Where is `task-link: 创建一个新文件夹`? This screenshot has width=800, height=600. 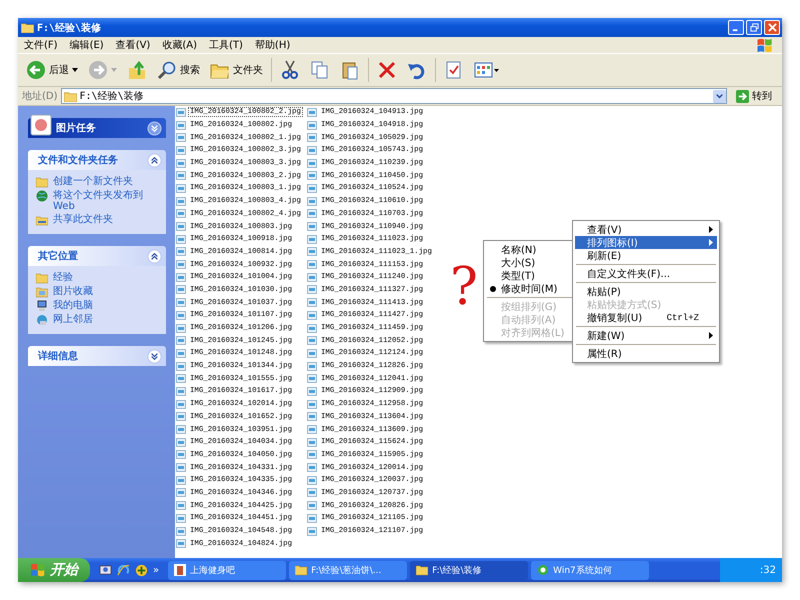 task-link: 创建一个新文件夹 is located at coordinates (97, 182).